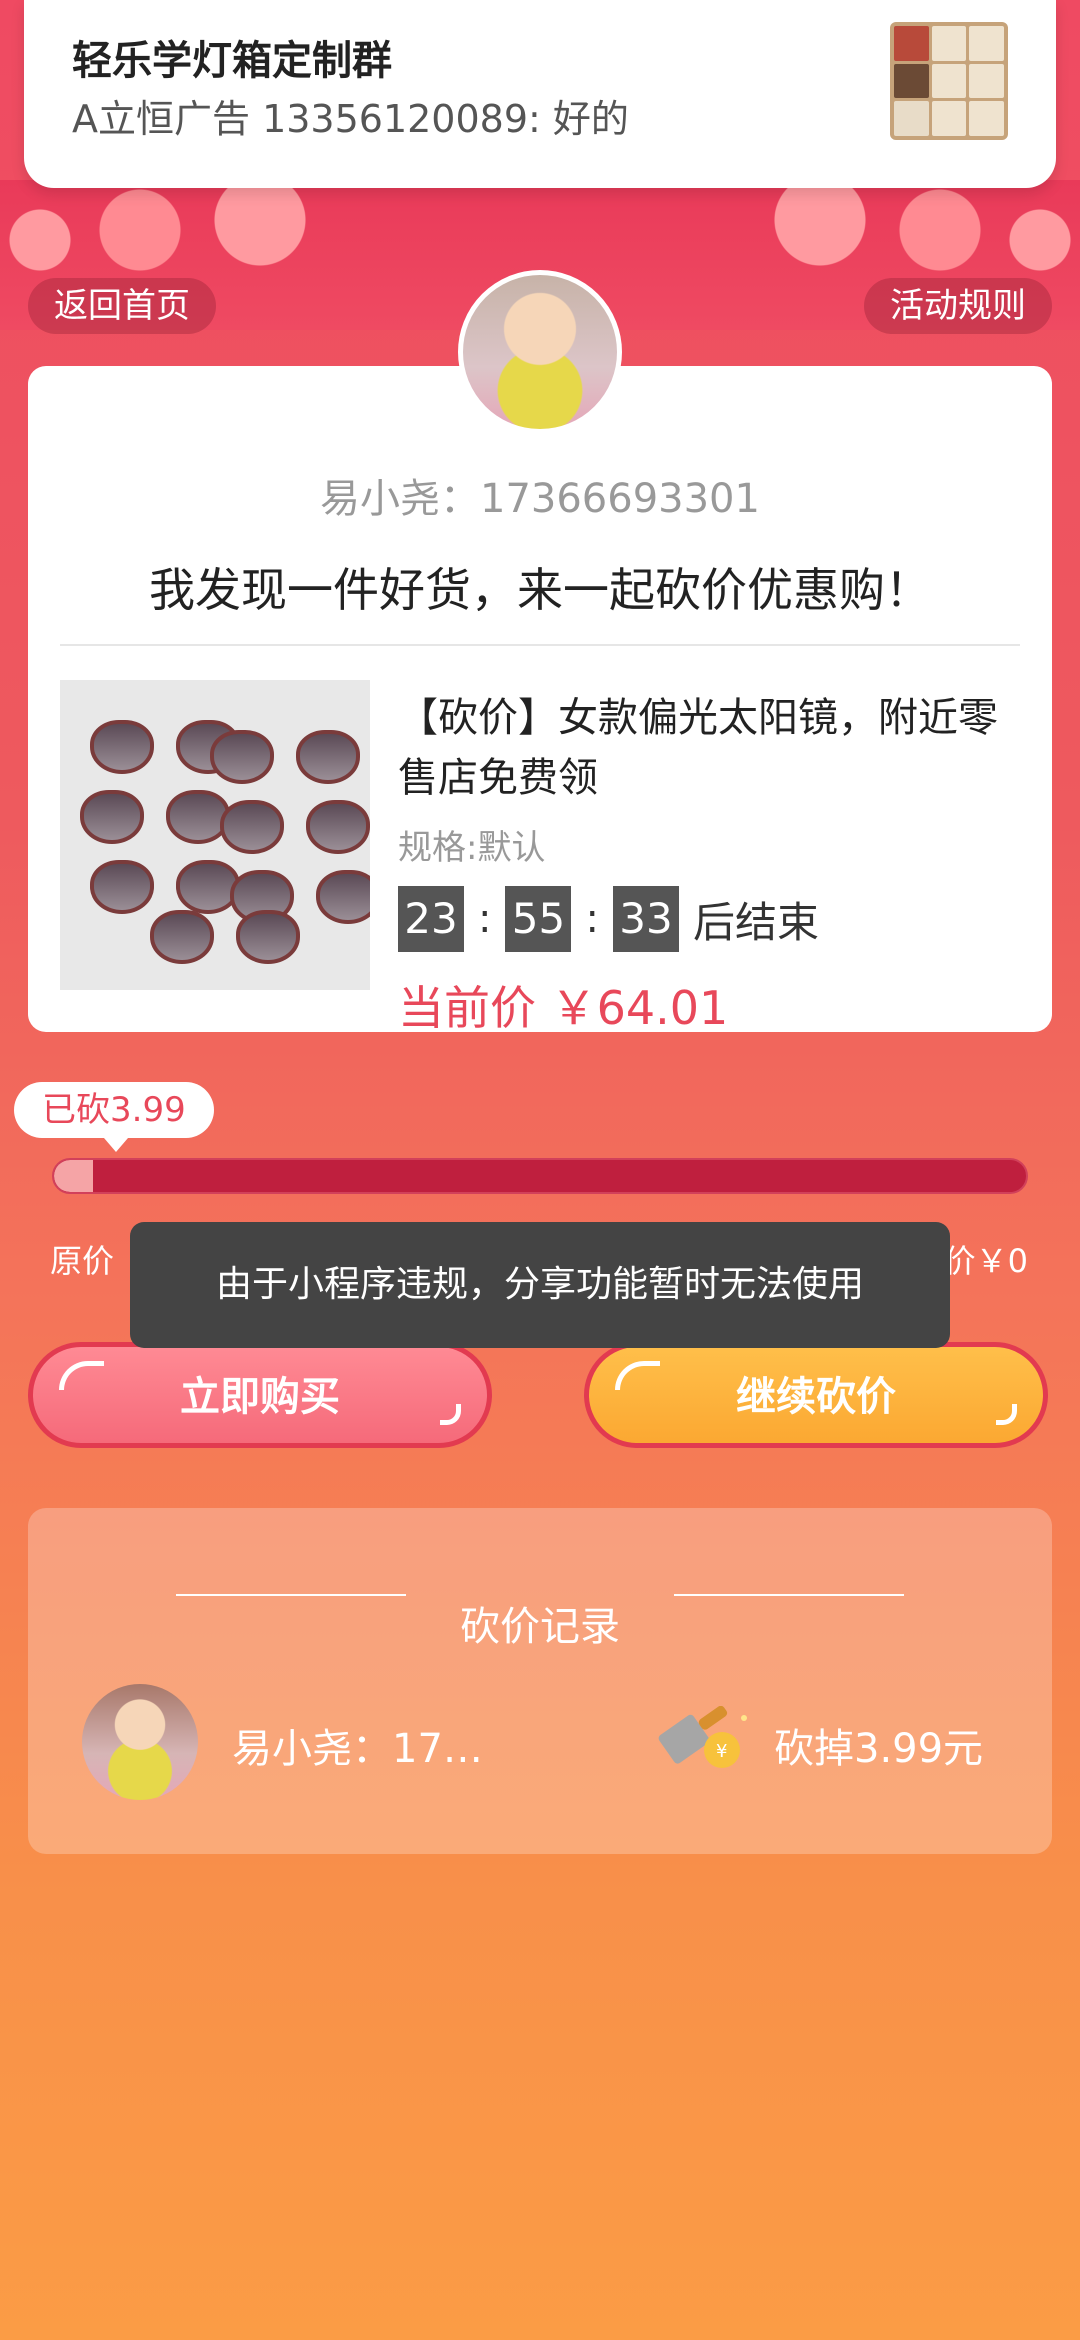 This screenshot has height=2340, width=1080. What do you see at coordinates (816, 1395) in the screenshot?
I see `continue-bargain-button: 继续砍价` at bounding box center [816, 1395].